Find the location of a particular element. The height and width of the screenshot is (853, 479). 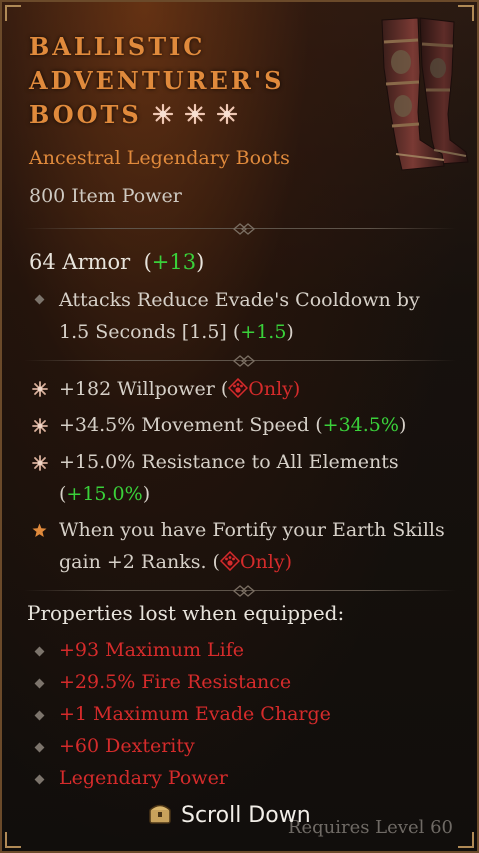

affix-text: +34.5% Movement Speed ( is located at coordinates (191, 425).